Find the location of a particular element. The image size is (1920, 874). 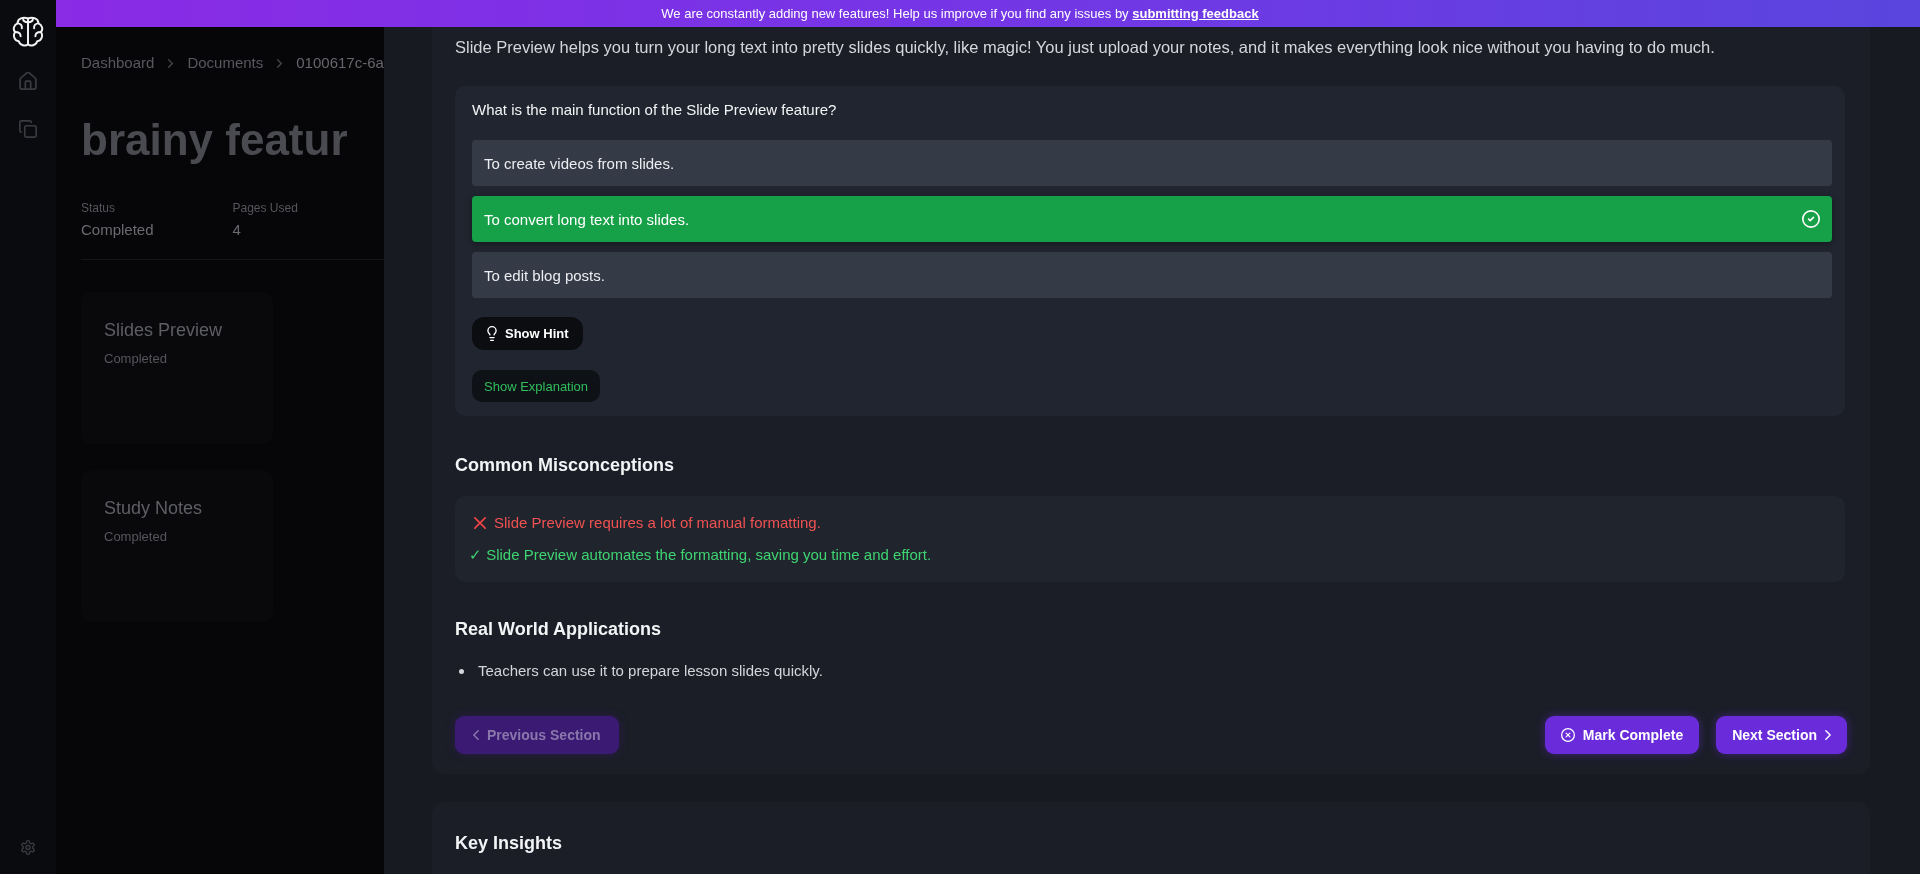

settings-icon is located at coordinates (28, 847).